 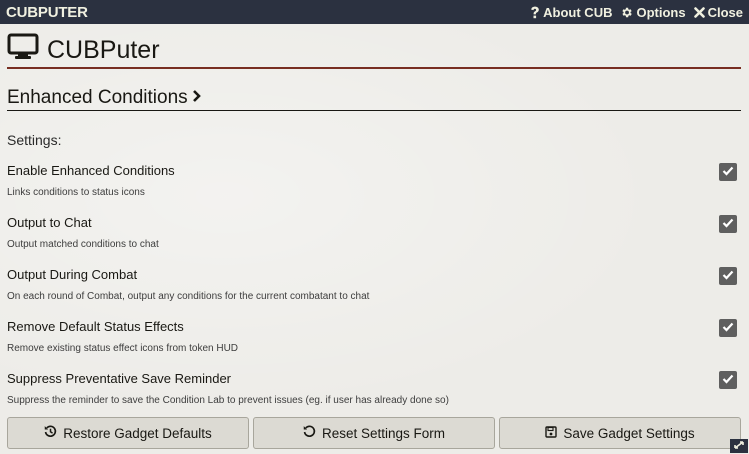 I want to click on output-to-chat-checkbox, so click(x=728, y=224).